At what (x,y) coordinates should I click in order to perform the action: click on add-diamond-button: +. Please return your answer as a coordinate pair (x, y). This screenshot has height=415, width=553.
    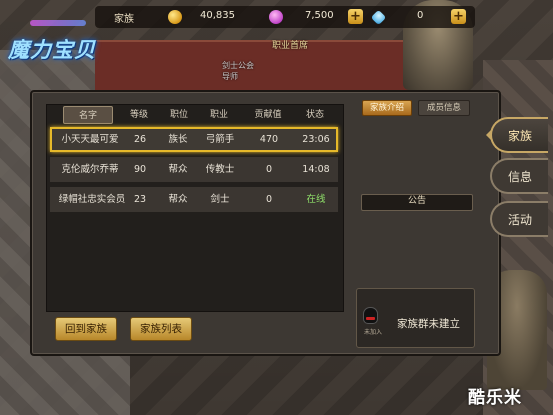
    Looking at the image, I should click on (458, 16).